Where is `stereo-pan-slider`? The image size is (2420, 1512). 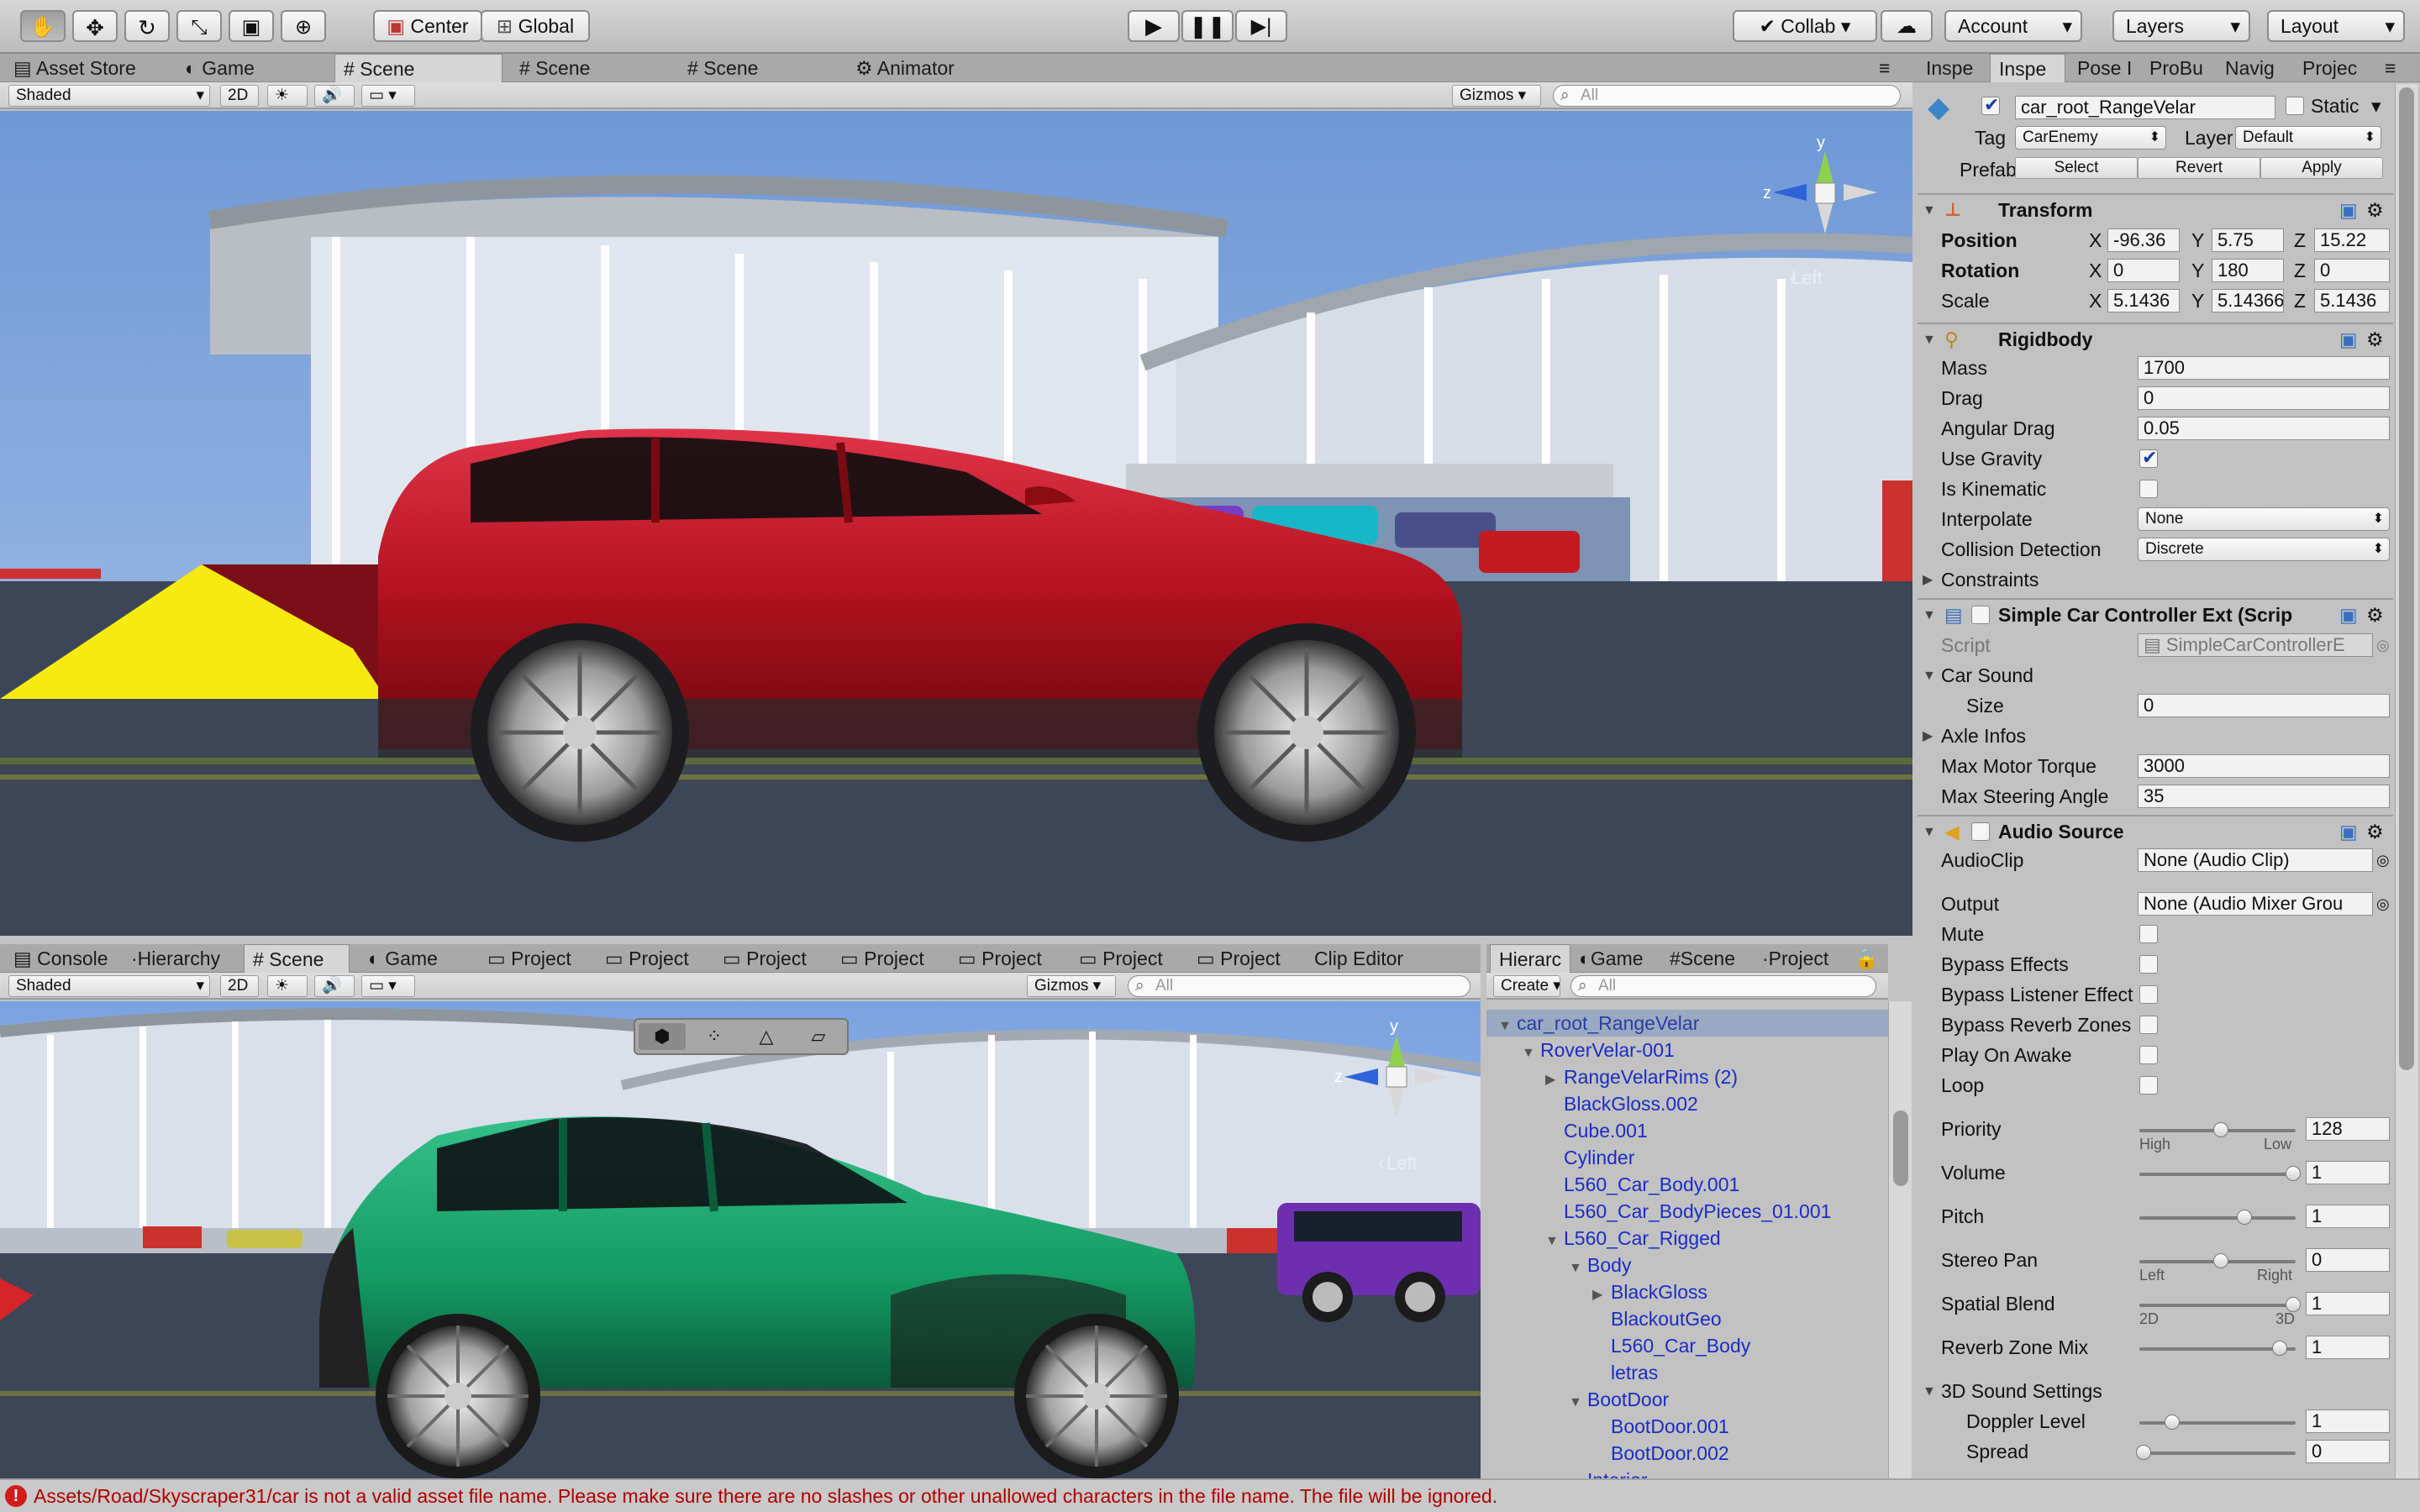
stereo-pan-slider is located at coordinates (2217, 1260).